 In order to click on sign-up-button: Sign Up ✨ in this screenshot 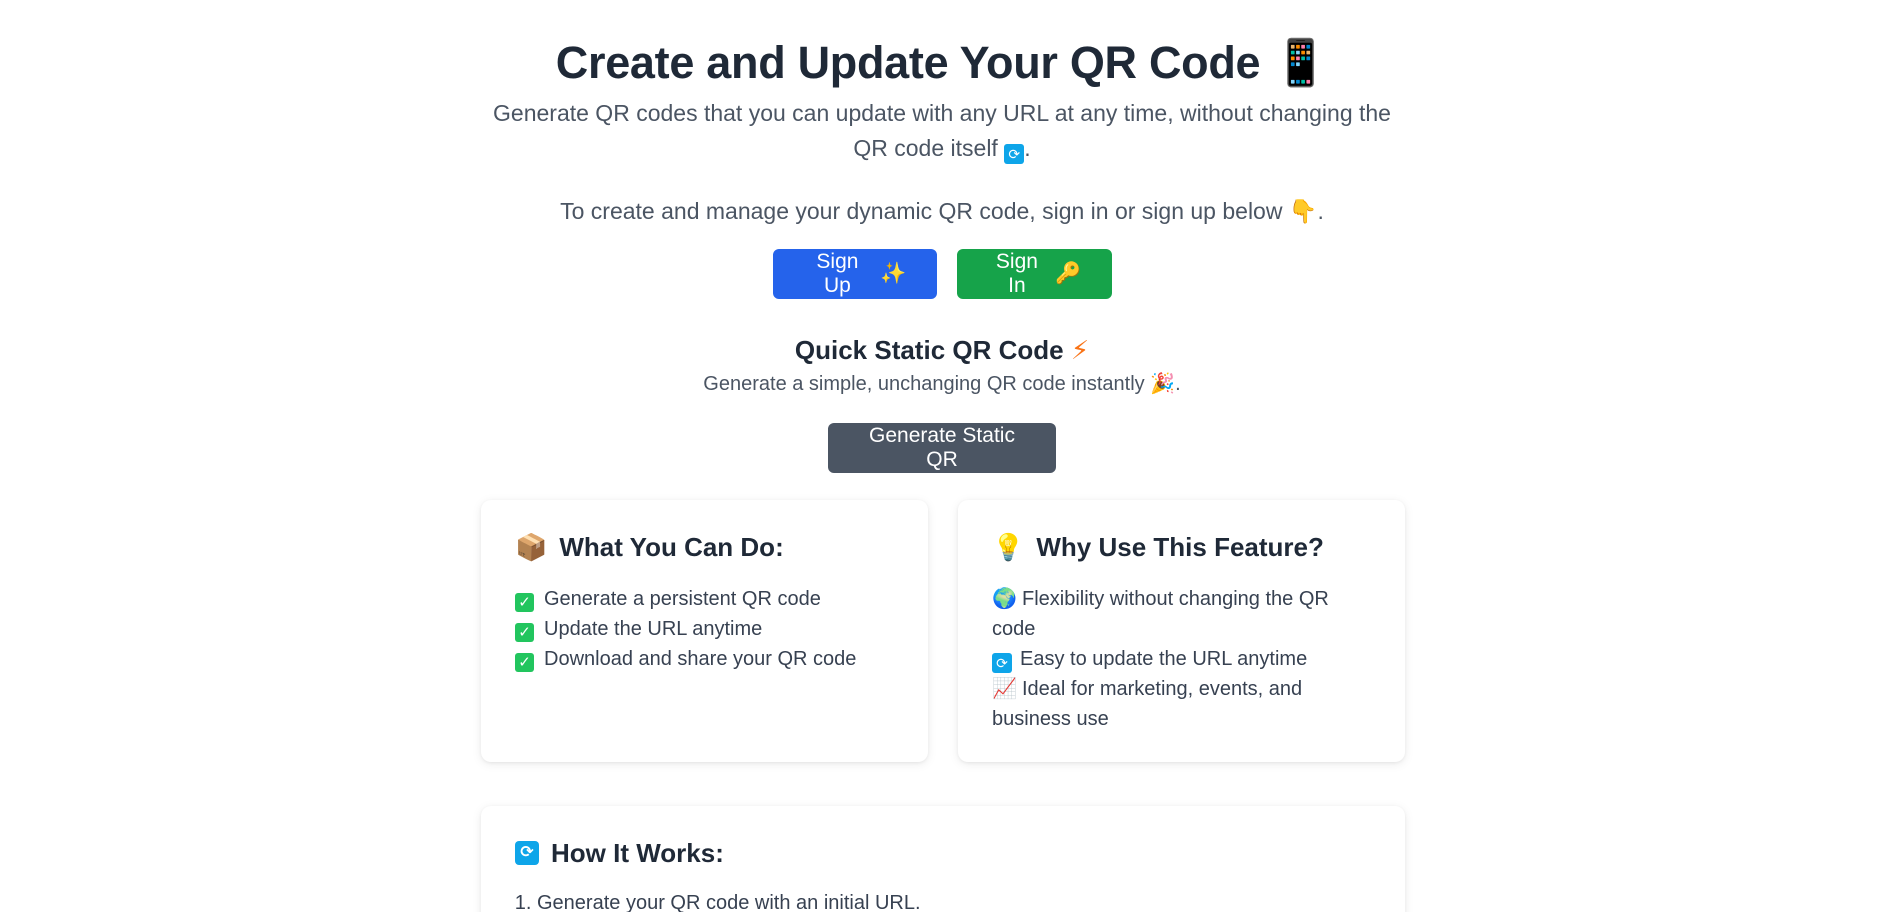, I will do `click(854, 274)`.